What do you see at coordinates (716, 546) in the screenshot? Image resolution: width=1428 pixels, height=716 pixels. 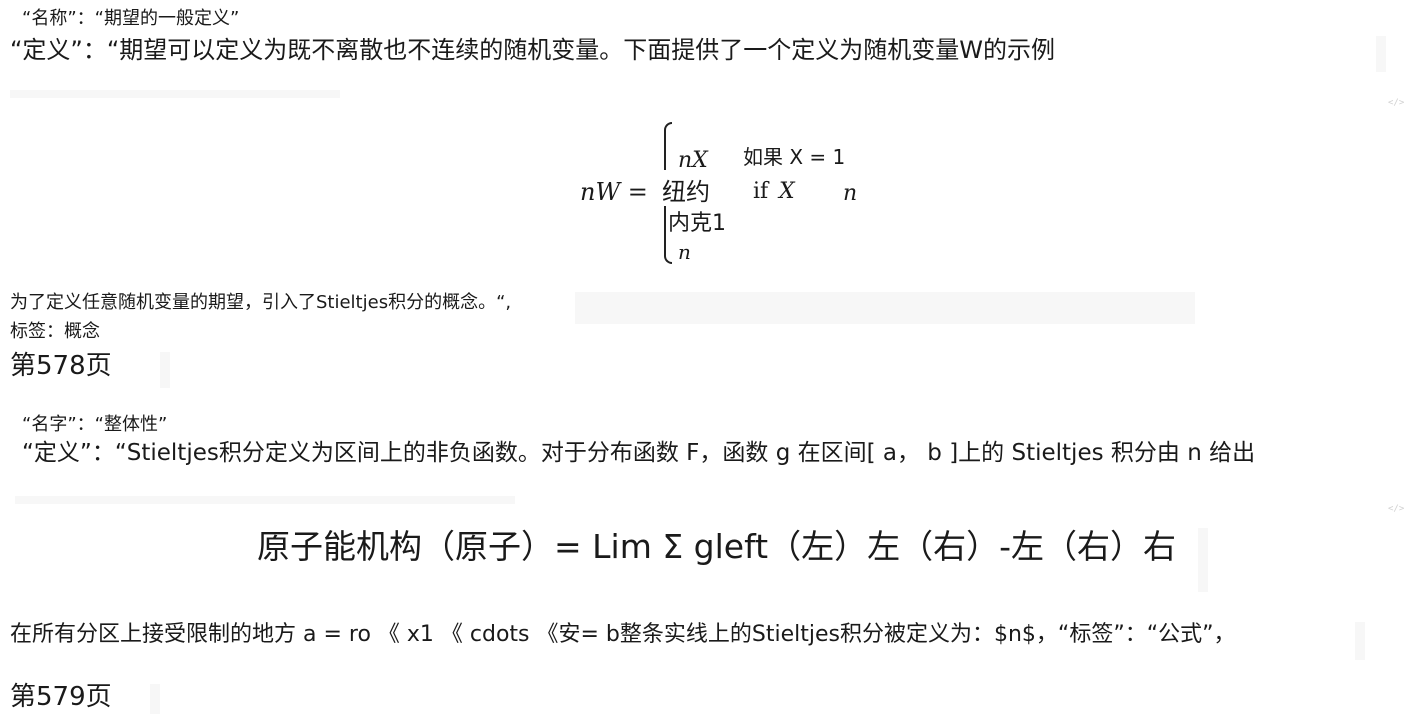 I see `integral-formula: 原子能机构（原子）= Lim Σ gleft（左）左（右）-左（右）右` at bounding box center [716, 546].